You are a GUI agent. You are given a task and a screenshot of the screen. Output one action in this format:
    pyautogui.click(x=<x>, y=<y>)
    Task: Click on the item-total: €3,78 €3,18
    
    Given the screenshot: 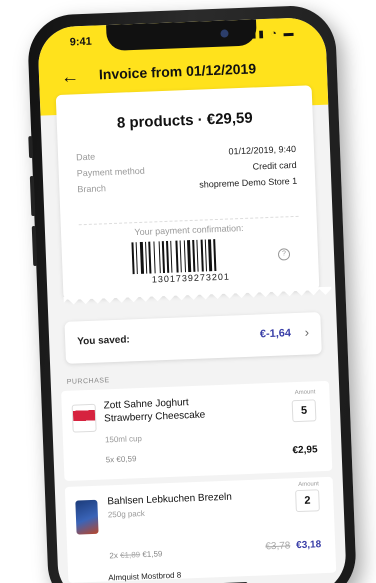 What is the action you would take?
    pyautogui.click(x=293, y=545)
    